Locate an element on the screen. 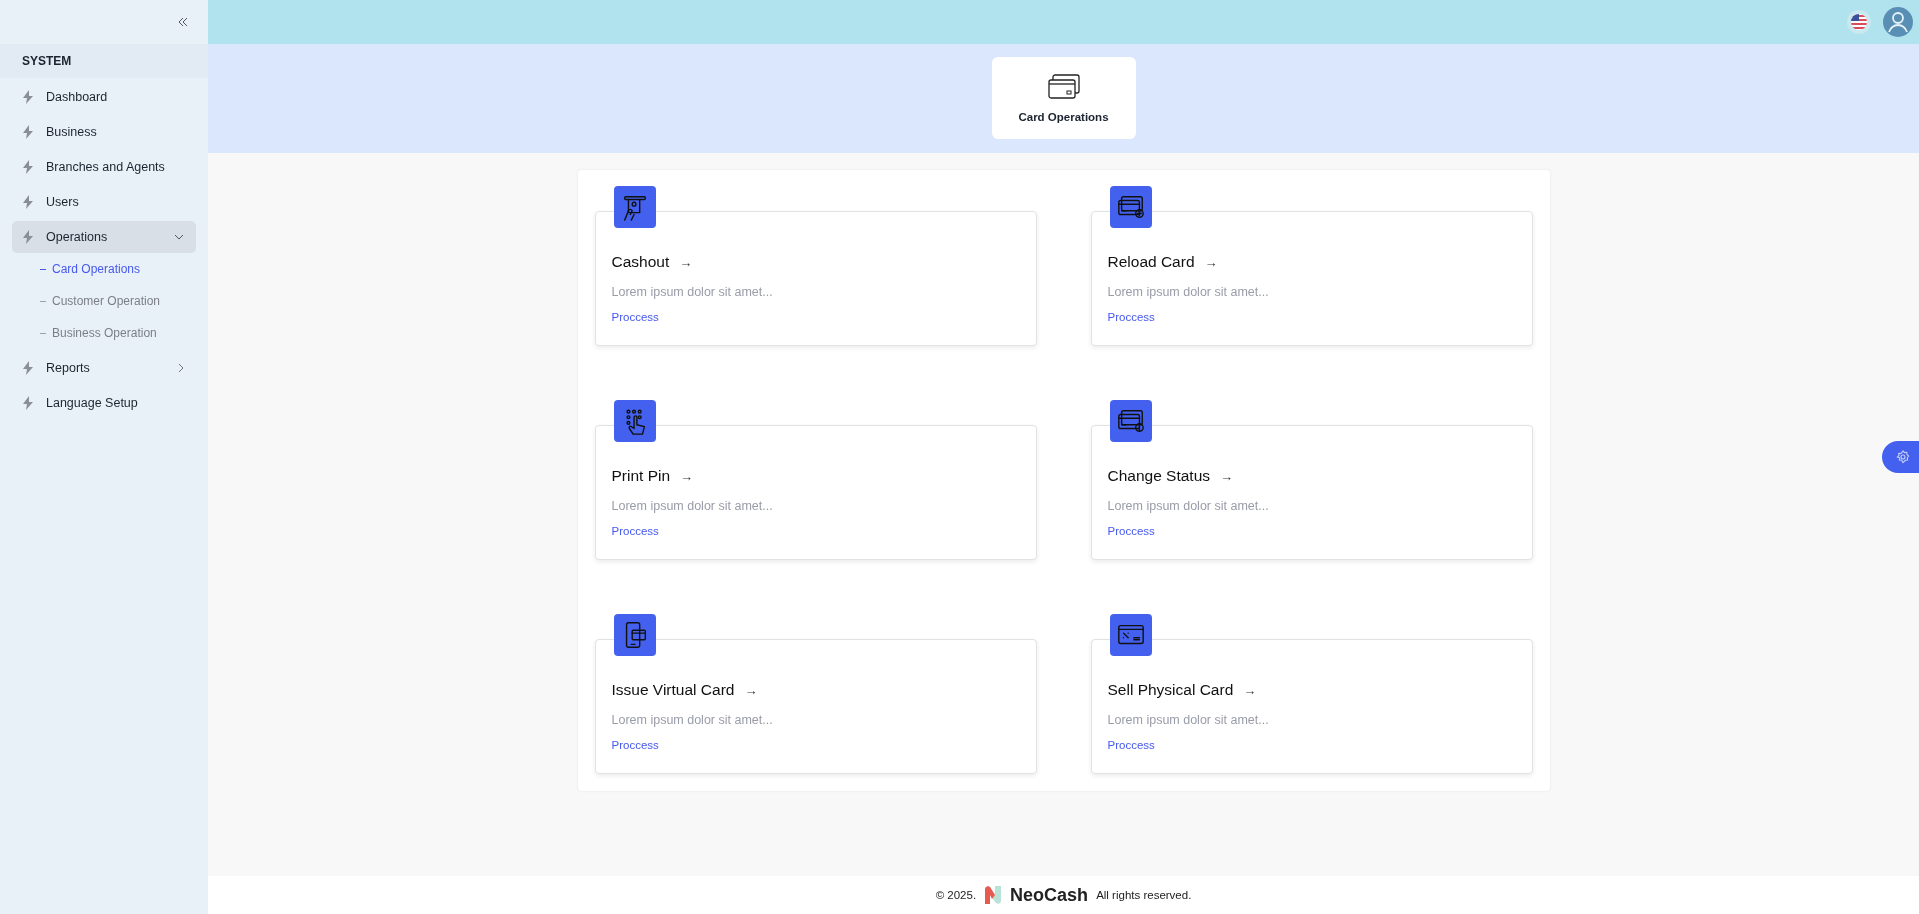 Image resolution: width=1919 pixels, height=914 pixels. sidebar-item-label: Operations is located at coordinates (77, 237).